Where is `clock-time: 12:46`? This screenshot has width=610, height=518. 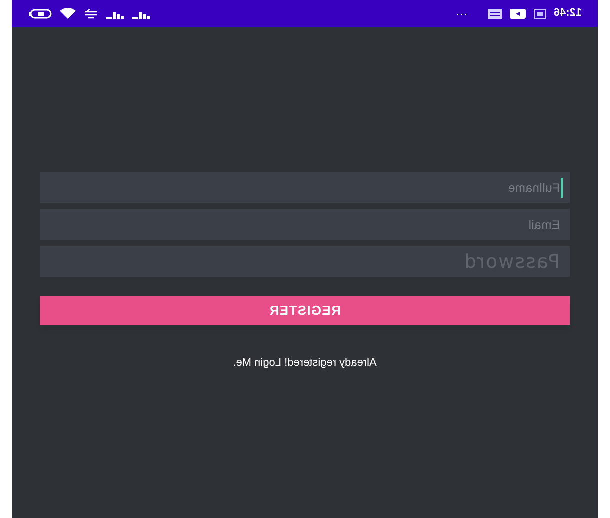 clock-time: 12:46 is located at coordinates (568, 14).